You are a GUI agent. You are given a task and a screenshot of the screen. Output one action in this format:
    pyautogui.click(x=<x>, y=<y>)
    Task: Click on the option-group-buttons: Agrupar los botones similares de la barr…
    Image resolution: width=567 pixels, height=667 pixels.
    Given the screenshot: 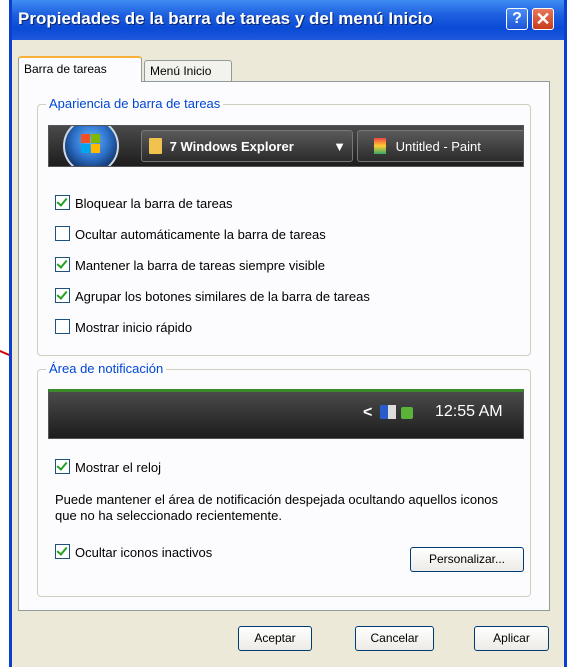 What is the action you would take?
    pyautogui.click(x=212, y=297)
    